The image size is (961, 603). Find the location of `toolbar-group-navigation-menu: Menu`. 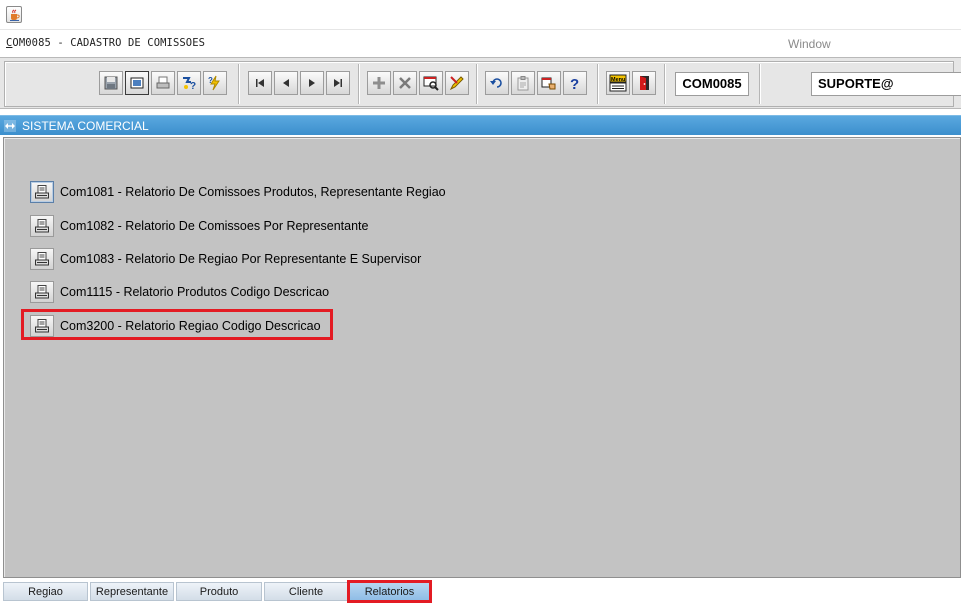

toolbar-group-navigation-menu: Menu is located at coordinates (631, 84).